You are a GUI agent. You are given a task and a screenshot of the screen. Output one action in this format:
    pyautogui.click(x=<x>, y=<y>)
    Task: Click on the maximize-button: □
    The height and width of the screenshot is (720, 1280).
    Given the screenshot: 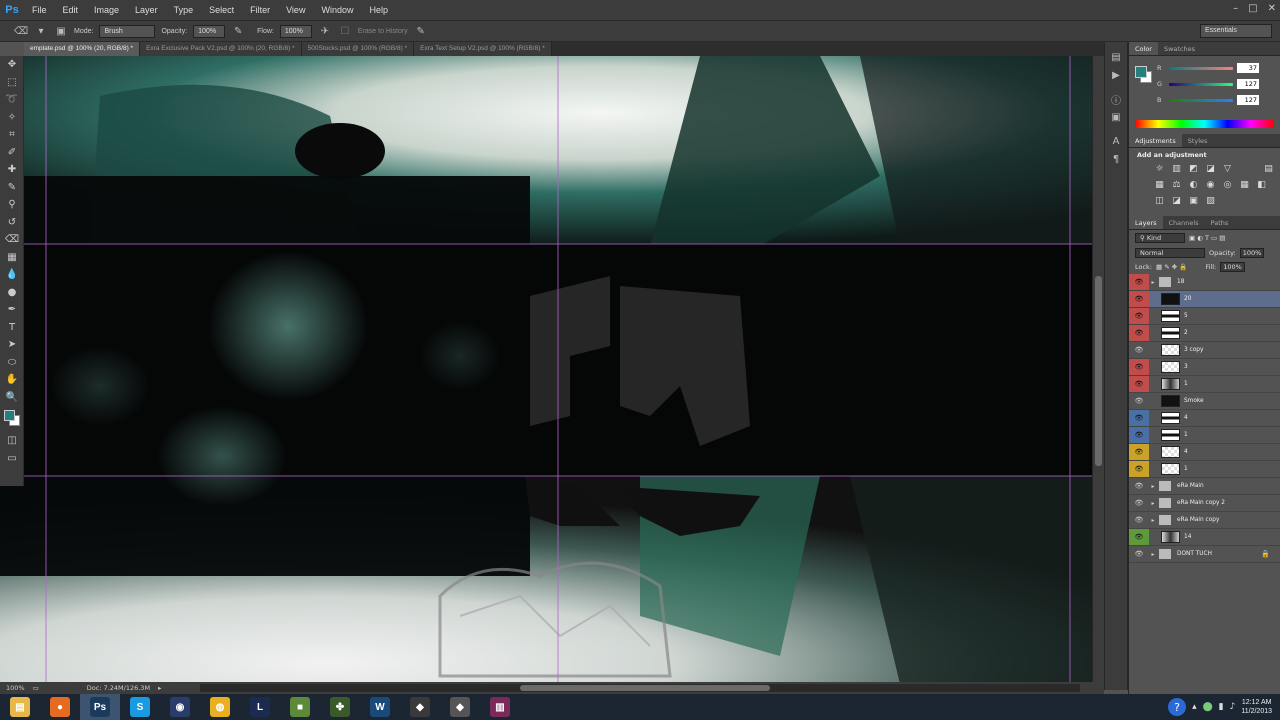 What is the action you would take?
    pyautogui.click(x=1252, y=9)
    